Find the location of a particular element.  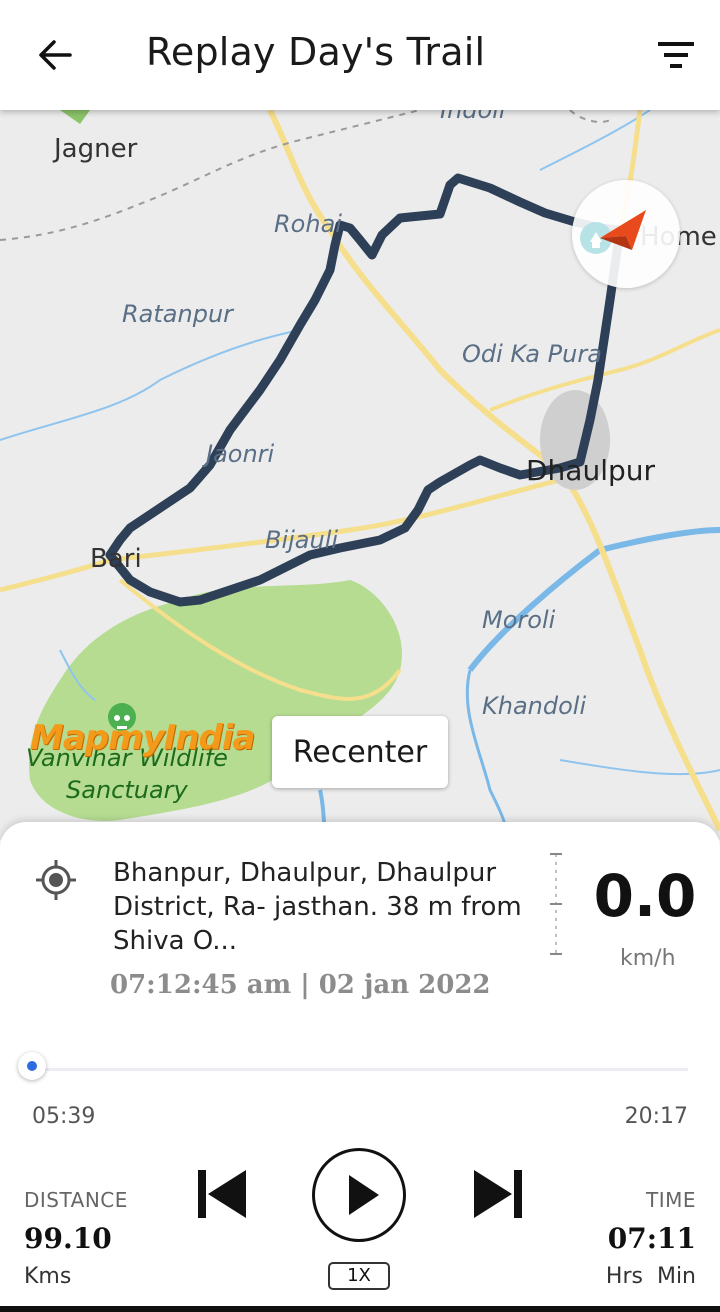

play-button is located at coordinates (359, 1195).